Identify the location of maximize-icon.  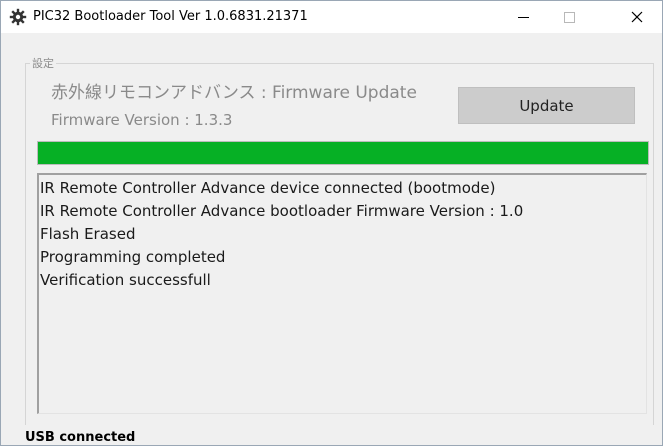
(569, 17).